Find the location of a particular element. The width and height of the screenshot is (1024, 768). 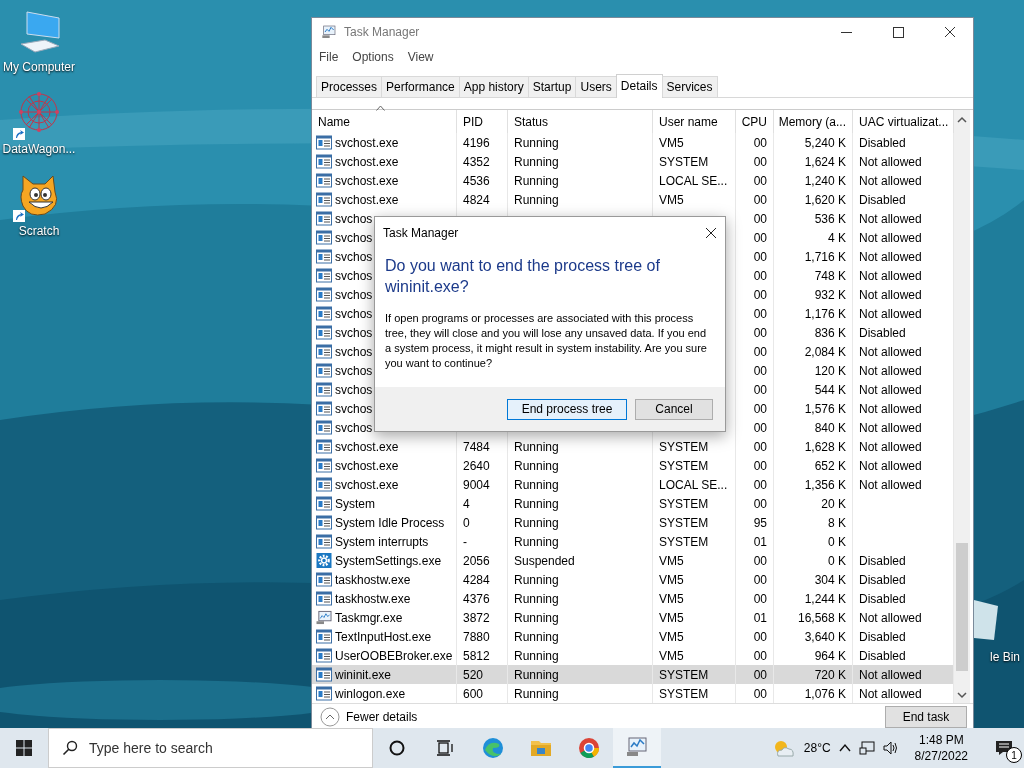

menu-item: Options is located at coordinates (373, 57).